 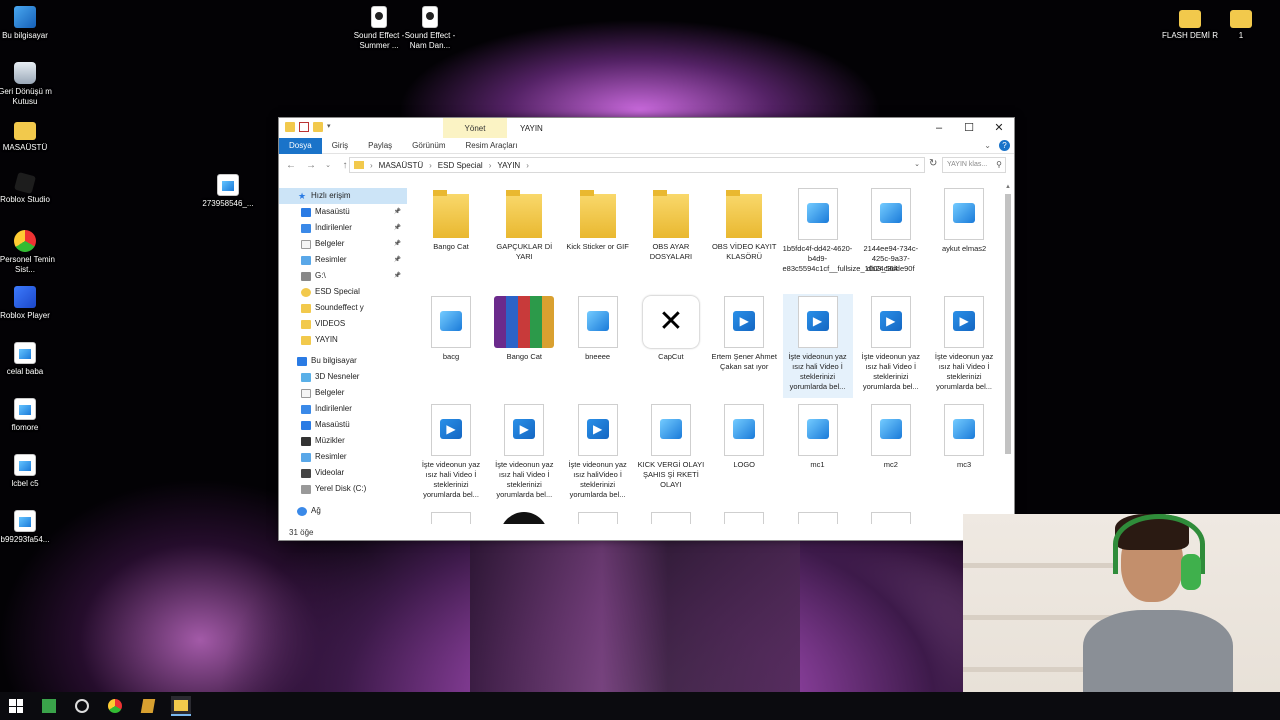 I want to click on forward-button: →, so click(x=311, y=165).